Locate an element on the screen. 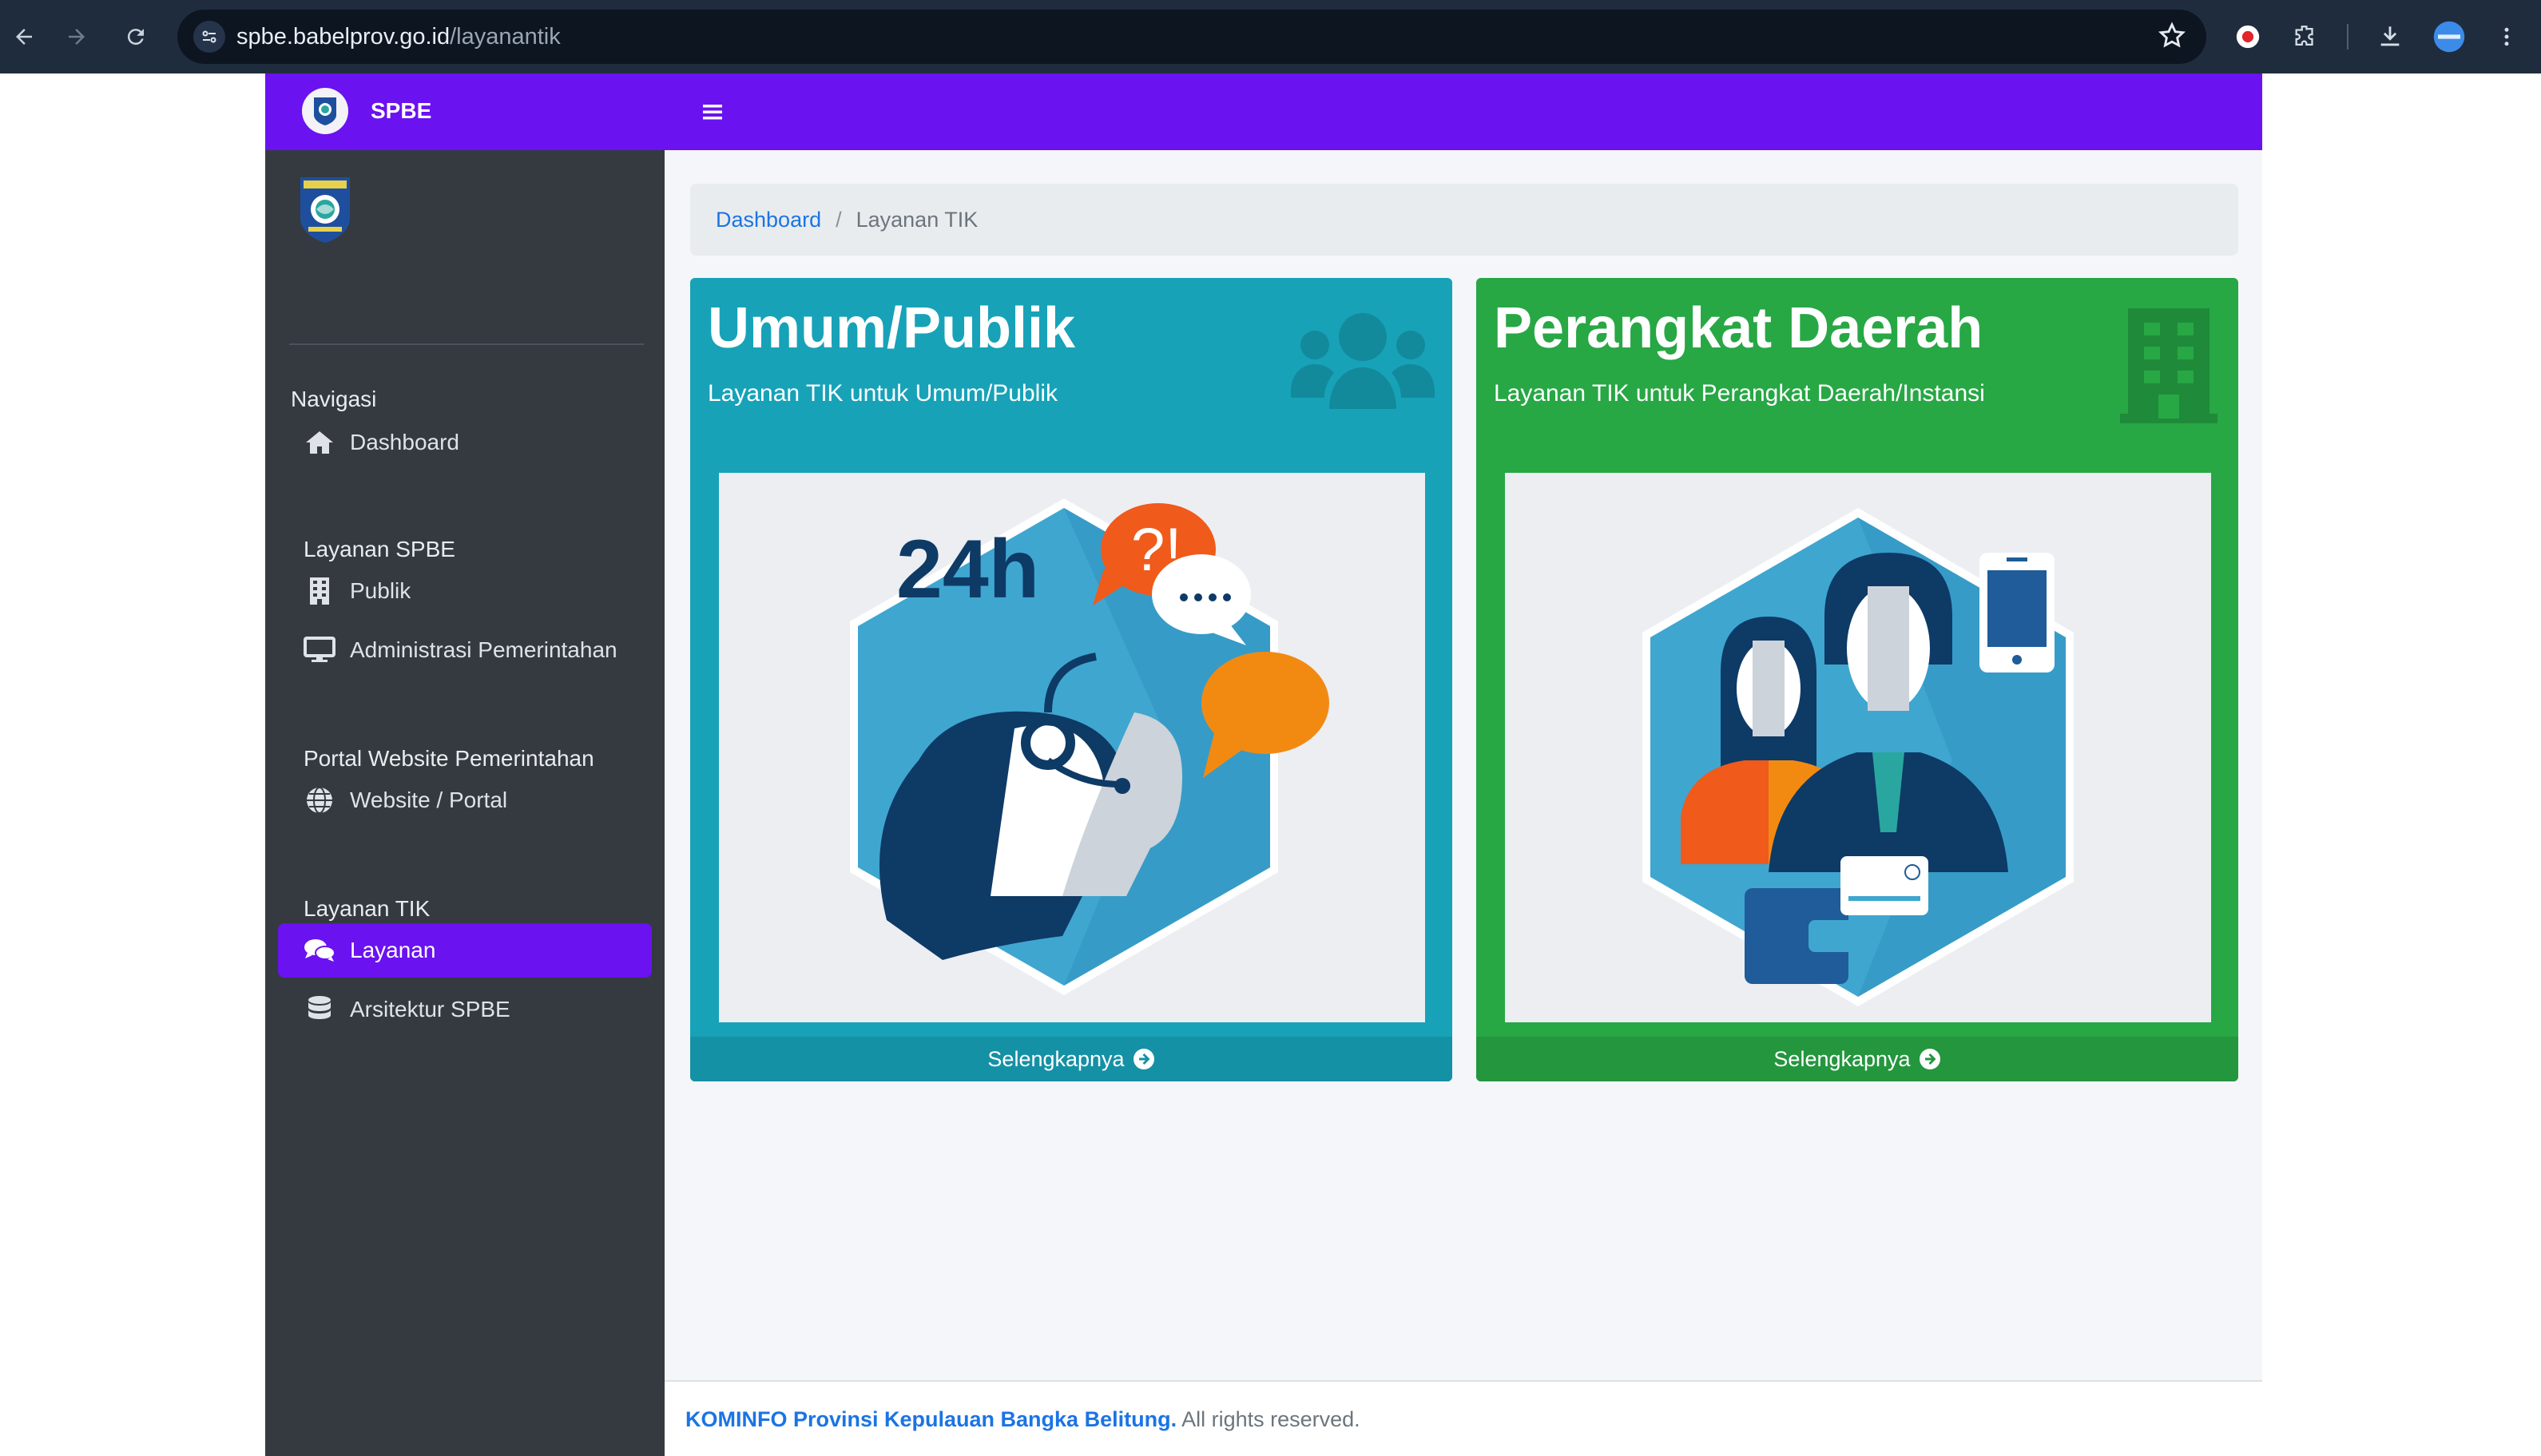 This screenshot has width=2541, height=1456. monitor-icon is located at coordinates (319, 650).